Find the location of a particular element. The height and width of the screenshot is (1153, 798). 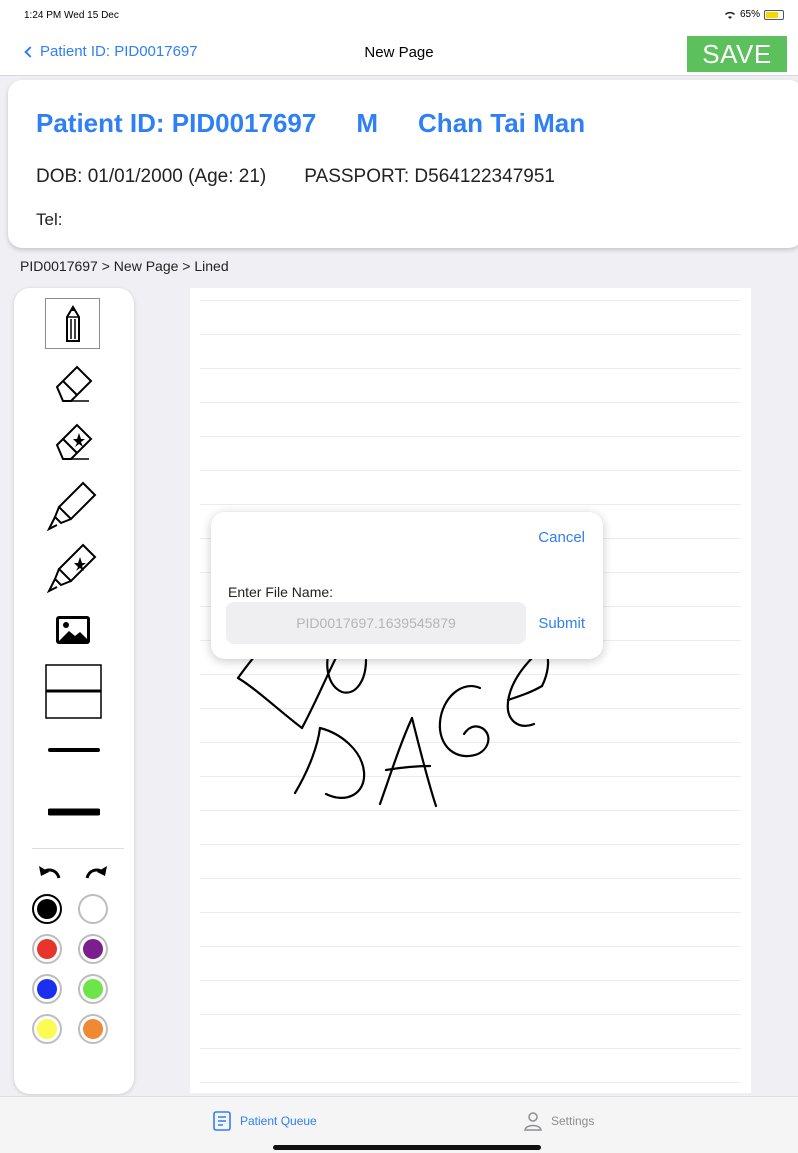

color-swatch-purple is located at coordinates (93, 949).